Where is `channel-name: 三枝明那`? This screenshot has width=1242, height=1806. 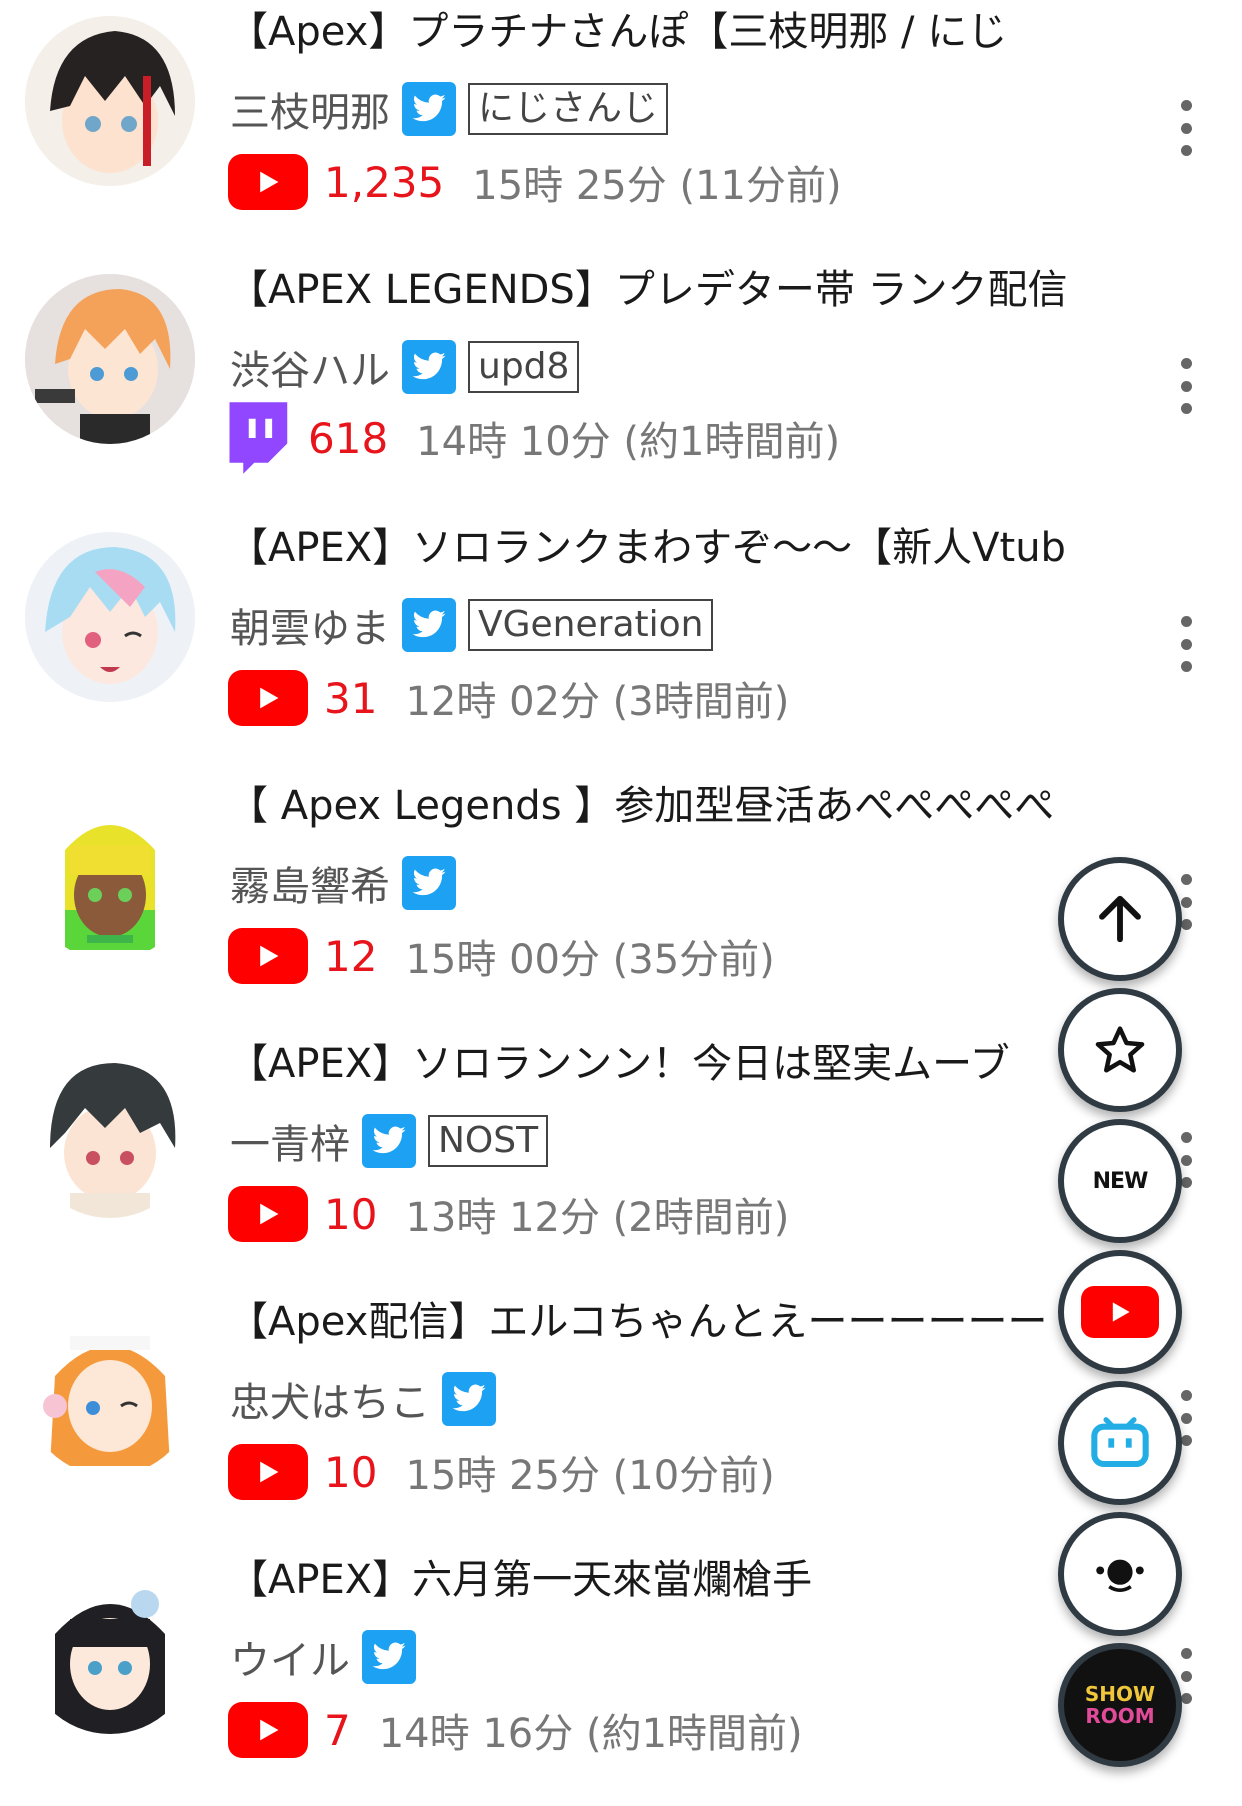
channel-name: 三枝明那 is located at coordinates (310, 109).